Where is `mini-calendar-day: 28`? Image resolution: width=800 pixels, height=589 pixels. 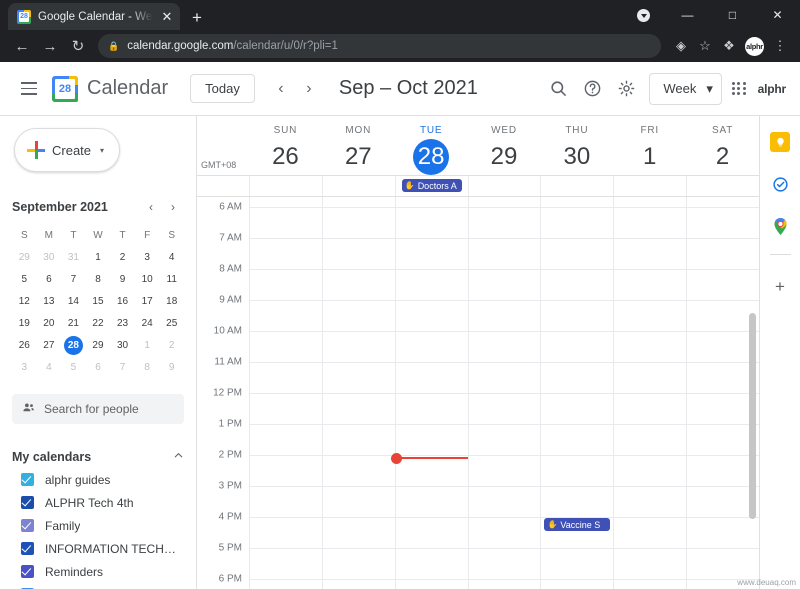 mini-calendar-day: 28 is located at coordinates (73, 345).